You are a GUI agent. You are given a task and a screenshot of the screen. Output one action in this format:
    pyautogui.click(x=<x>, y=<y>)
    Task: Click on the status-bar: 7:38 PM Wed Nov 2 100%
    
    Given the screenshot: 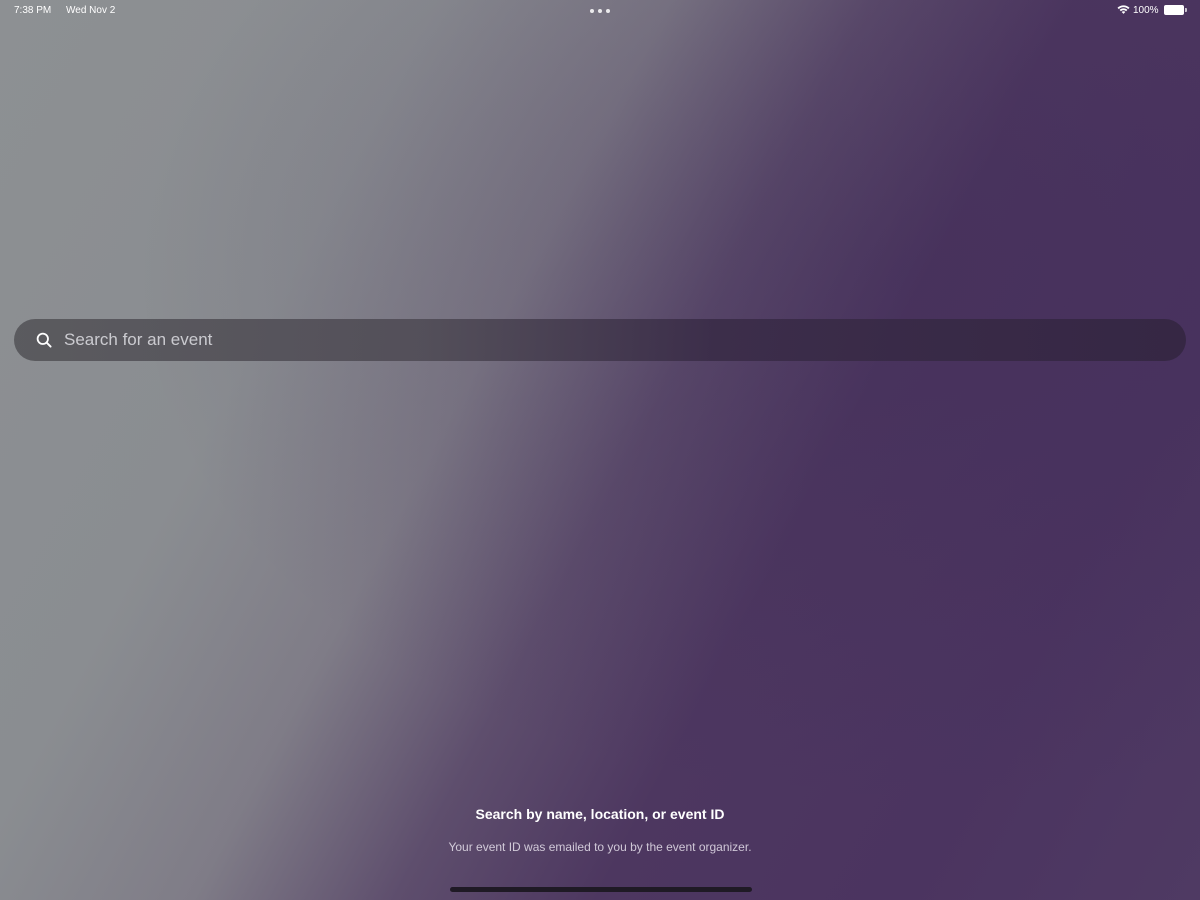 What is the action you would take?
    pyautogui.click(x=600, y=11)
    